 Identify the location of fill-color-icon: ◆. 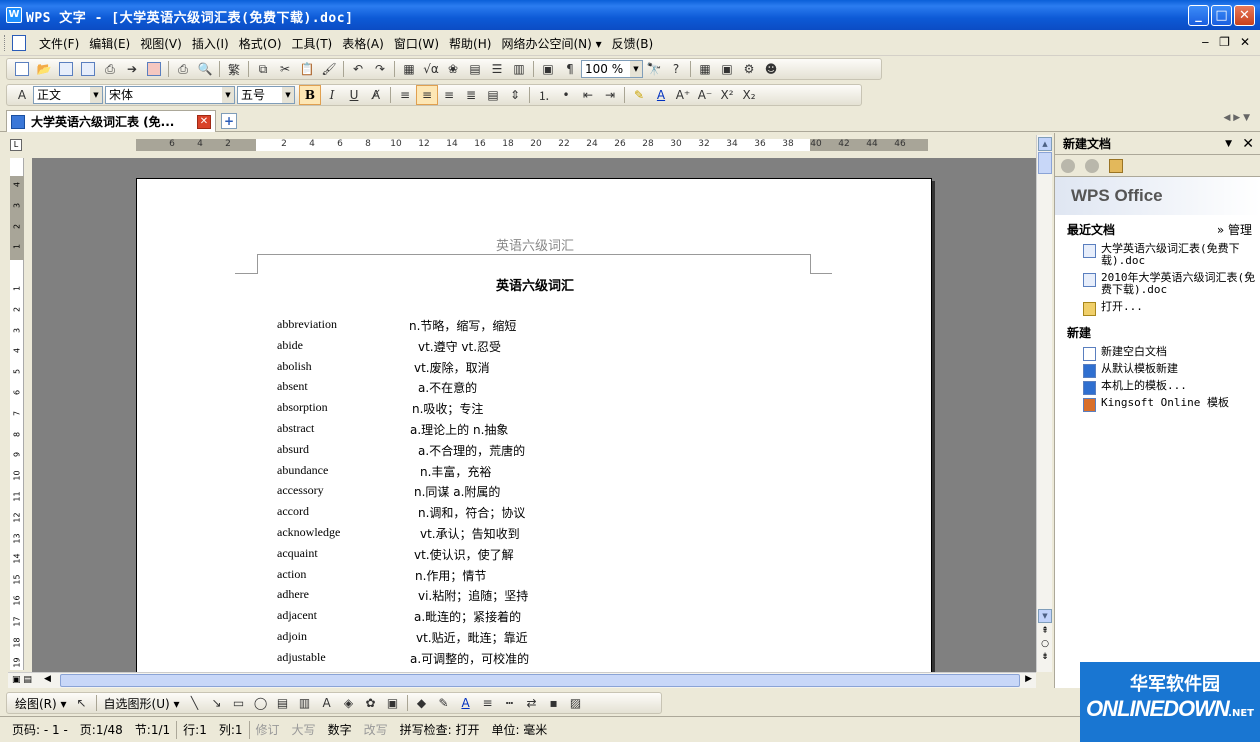
(422, 703).